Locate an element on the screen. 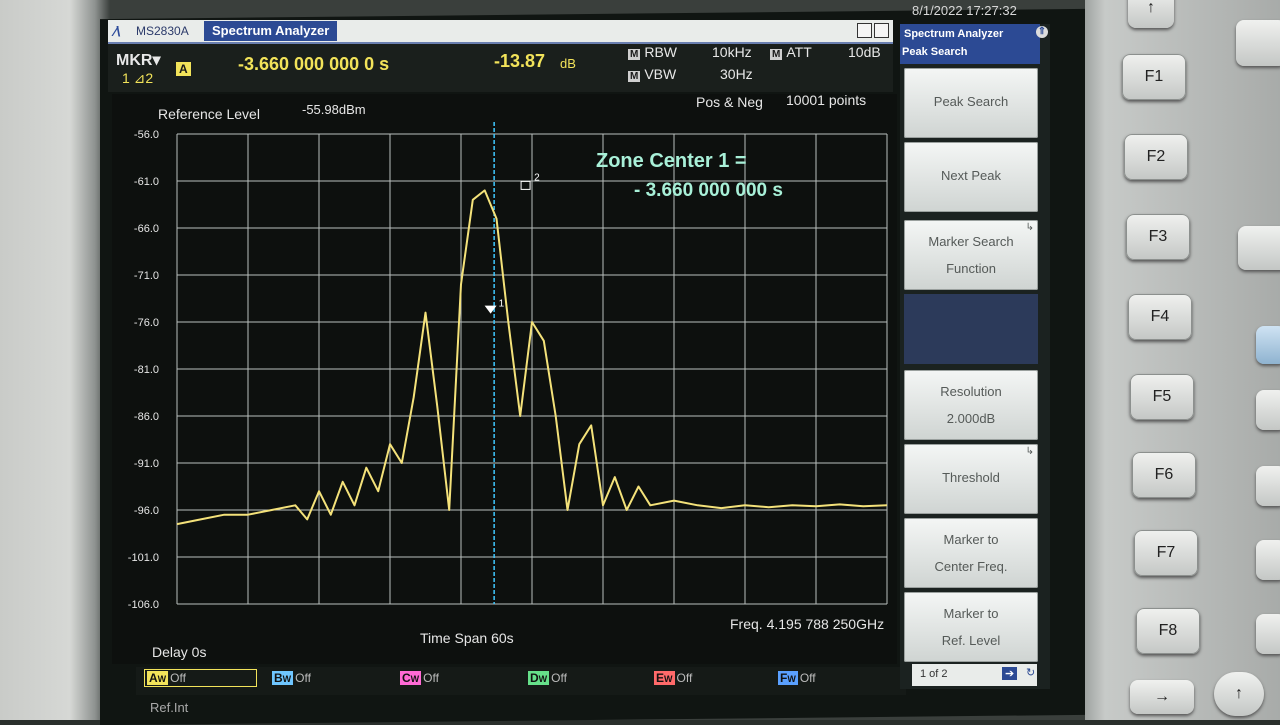 Image resolution: width=1280 pixels, height=725 pixels. softkey-header: Spectrum Analyzer Peak Search ⇑ is located at coordinates (974, 44).